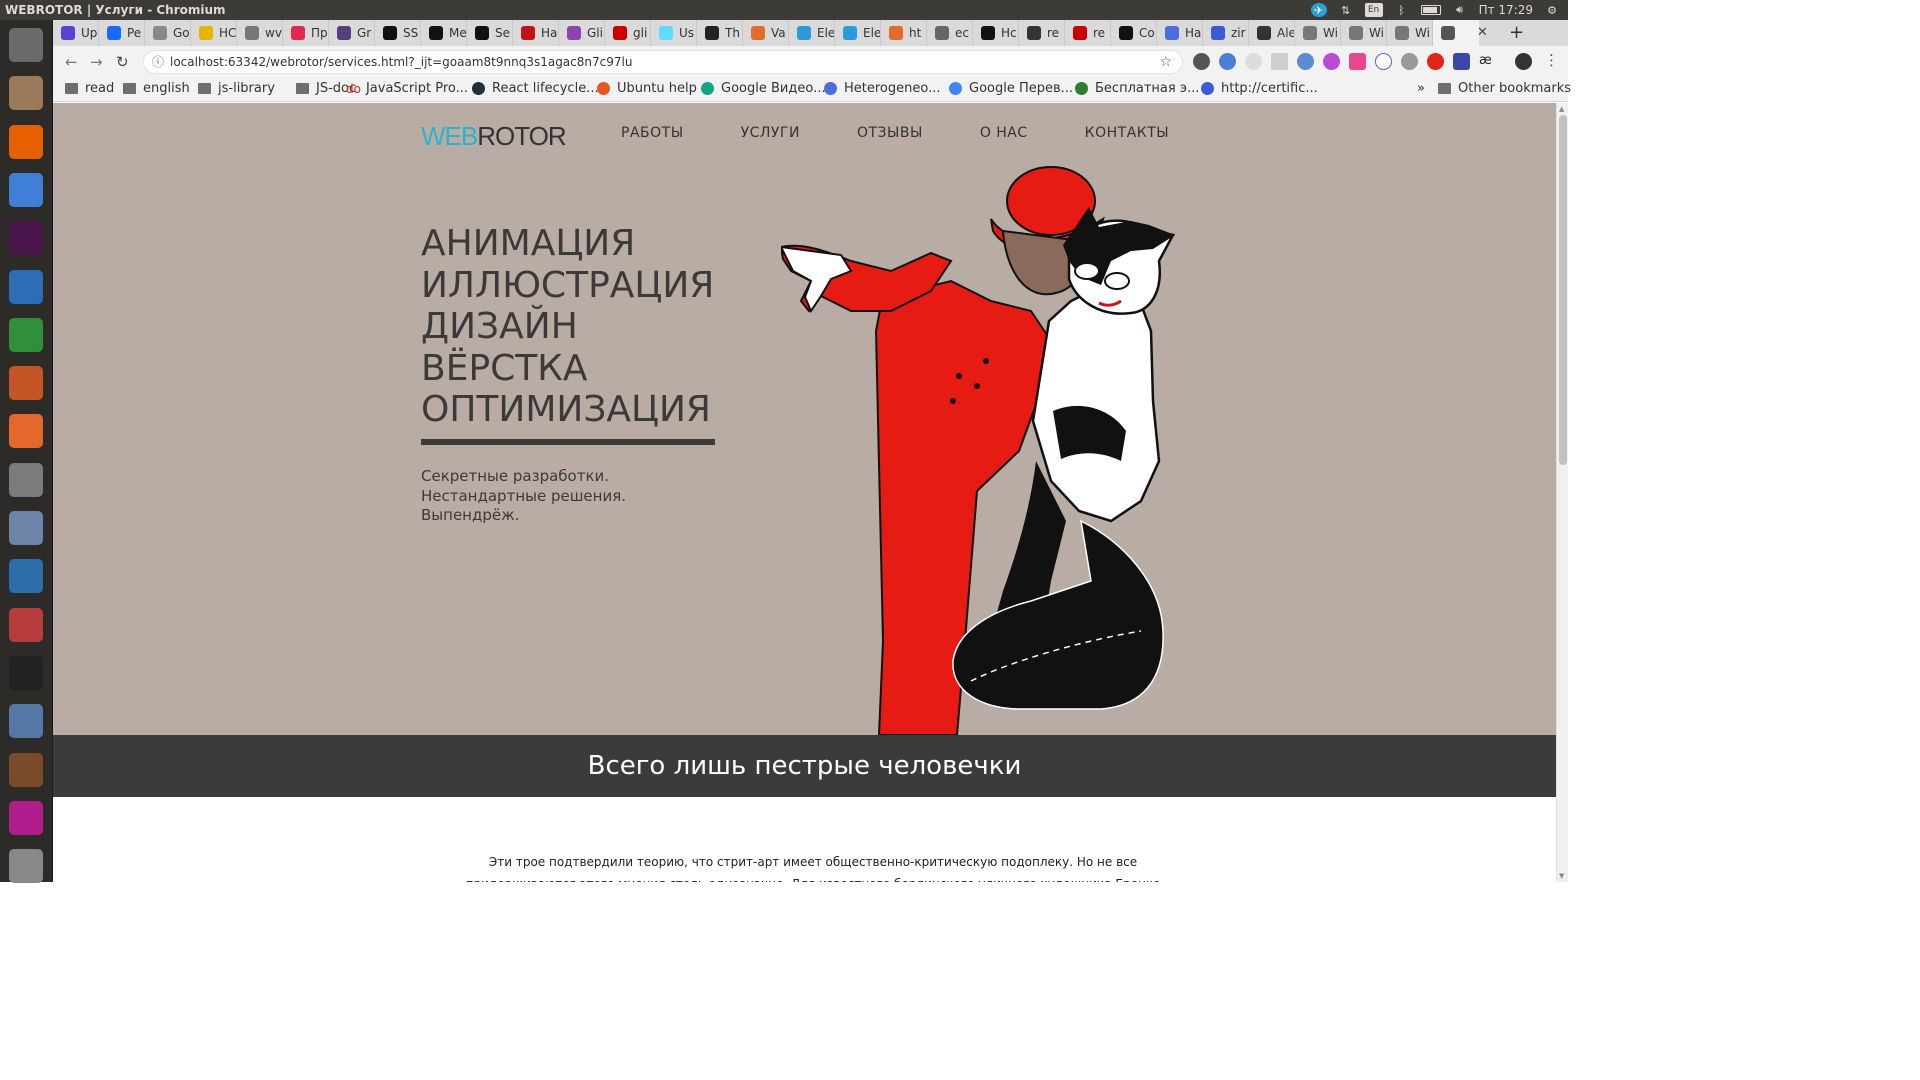 The height and width of the screenshot is (1080, 1920). I want to click on browser-tab: SS, so click(398, 33).